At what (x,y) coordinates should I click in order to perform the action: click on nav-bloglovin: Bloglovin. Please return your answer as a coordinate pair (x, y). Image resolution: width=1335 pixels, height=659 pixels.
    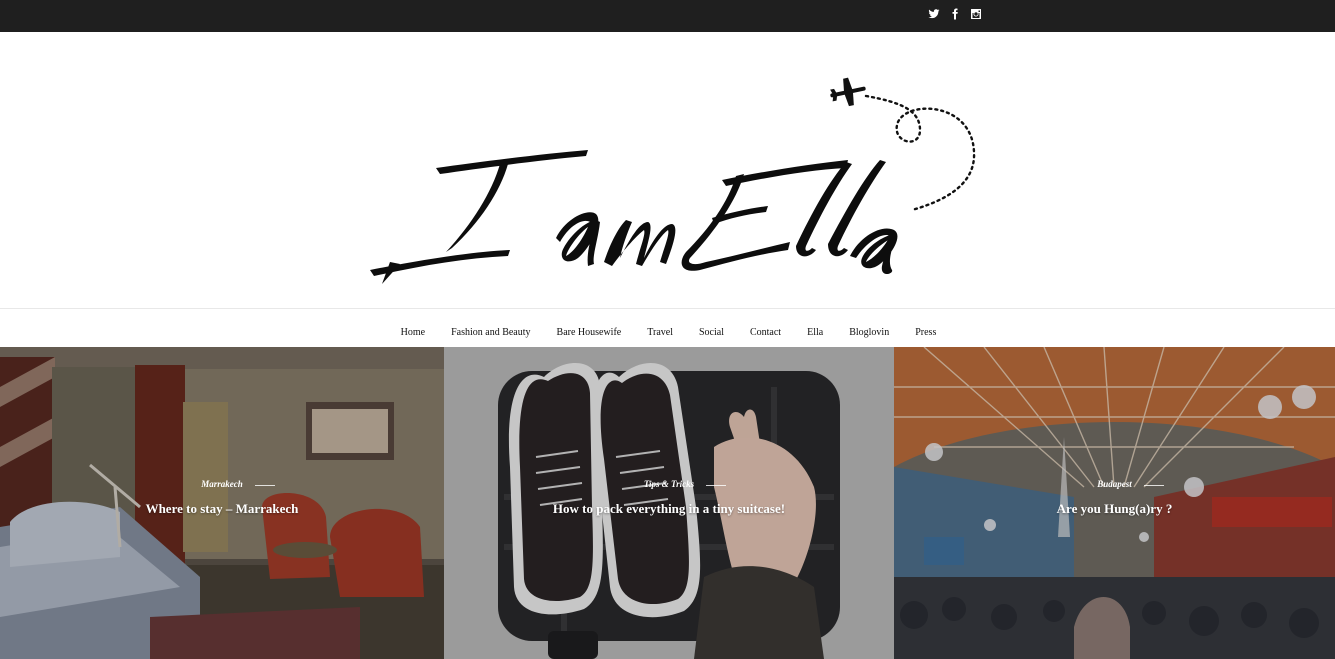
    Looking at the image, I should click on (869, 332).